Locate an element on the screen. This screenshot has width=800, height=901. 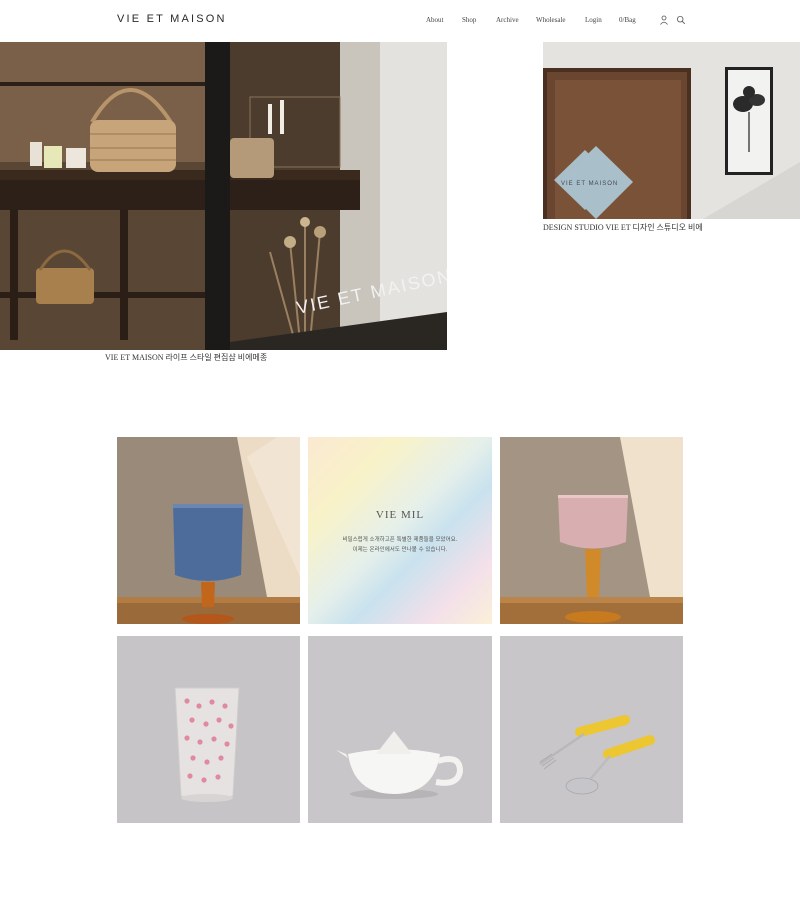
promo-line-2: 이제는 온라인에서도 만나볼 수 있습니다. is located at coordinates (400, 550).